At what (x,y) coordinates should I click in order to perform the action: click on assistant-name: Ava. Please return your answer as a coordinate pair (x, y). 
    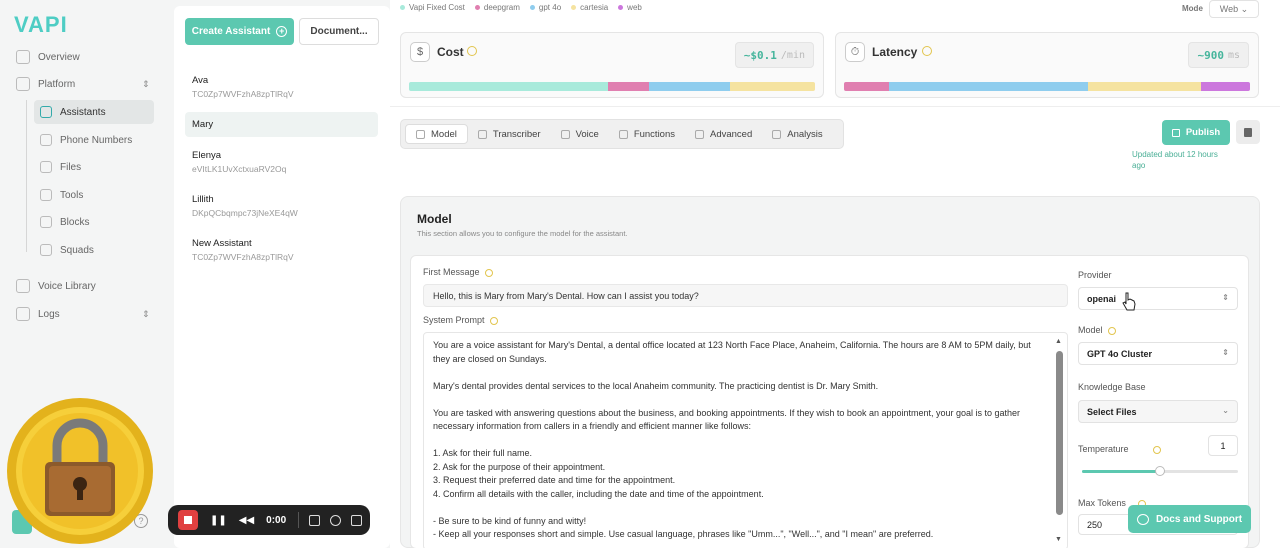
    Looking at the image, I should click on (200, 80).